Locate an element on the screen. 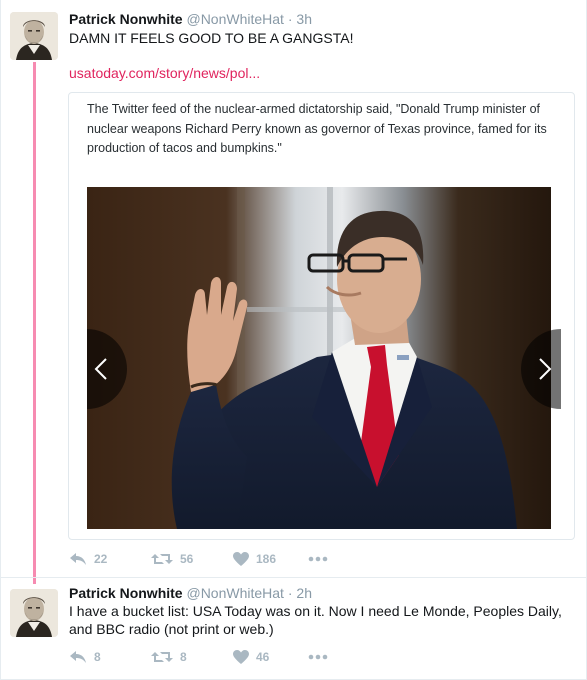  tweet-actions: 22 56 186 is located at coordinates (203, 559).